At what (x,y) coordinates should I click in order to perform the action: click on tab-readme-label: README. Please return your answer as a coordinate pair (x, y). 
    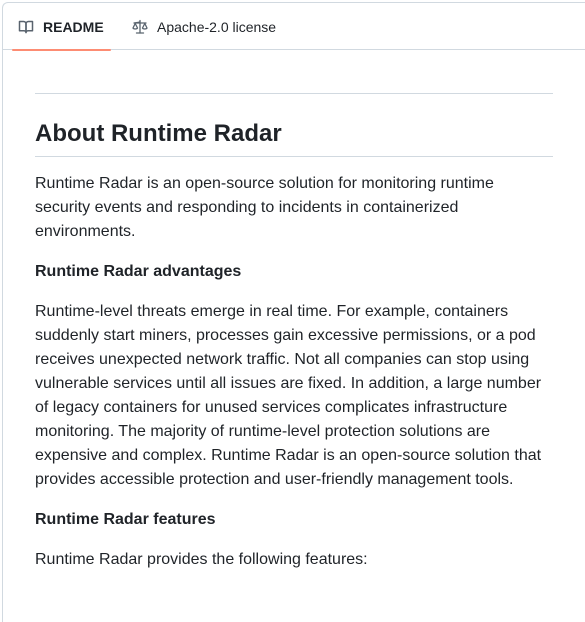
    Looking at the image, I should click on (73, 26).